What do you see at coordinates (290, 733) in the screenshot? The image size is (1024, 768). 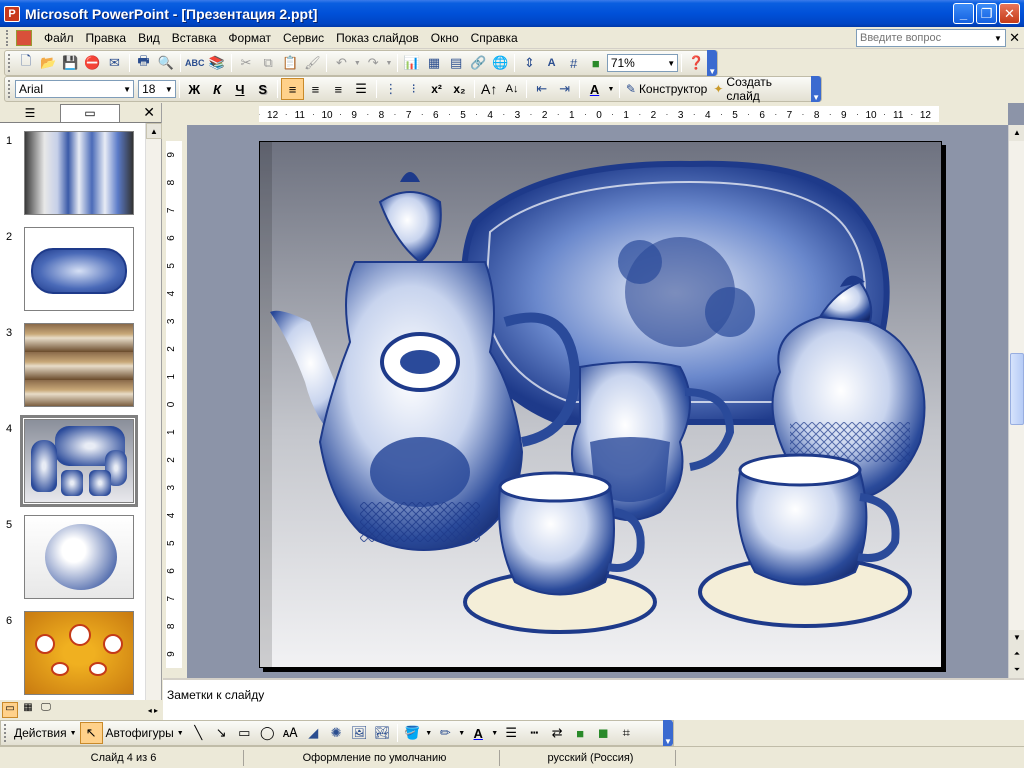 I see `textbox-icon: 🗚` at bounding box center [290, 733].